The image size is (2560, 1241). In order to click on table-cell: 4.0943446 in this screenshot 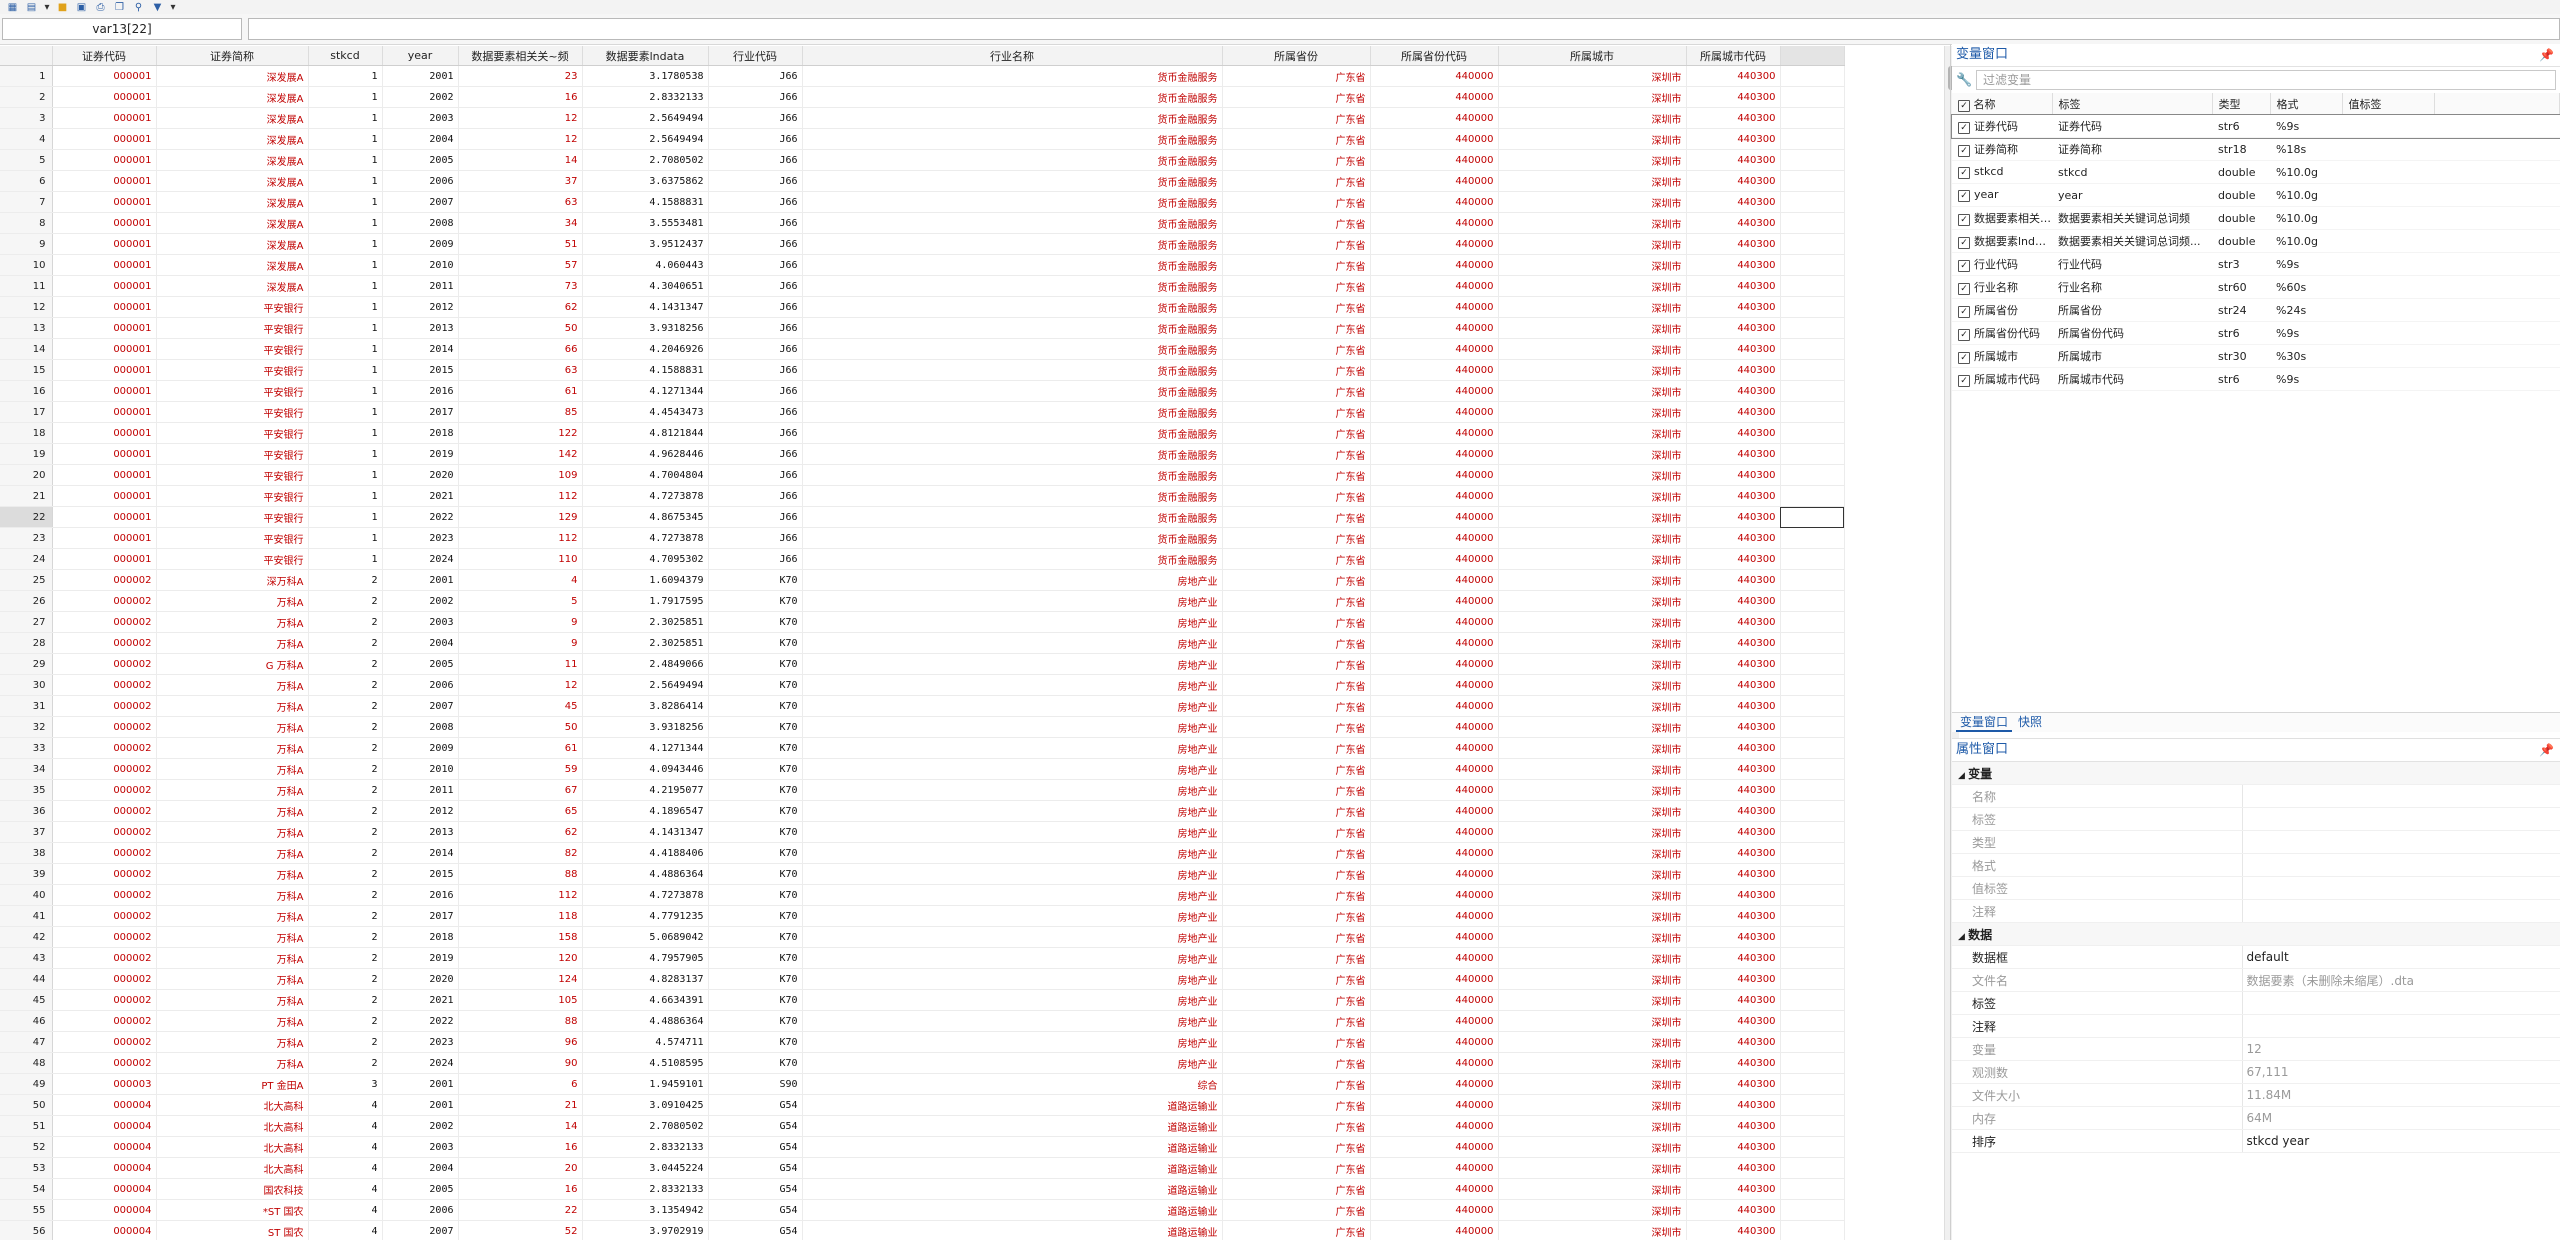, I will do `click(645, 769)`.